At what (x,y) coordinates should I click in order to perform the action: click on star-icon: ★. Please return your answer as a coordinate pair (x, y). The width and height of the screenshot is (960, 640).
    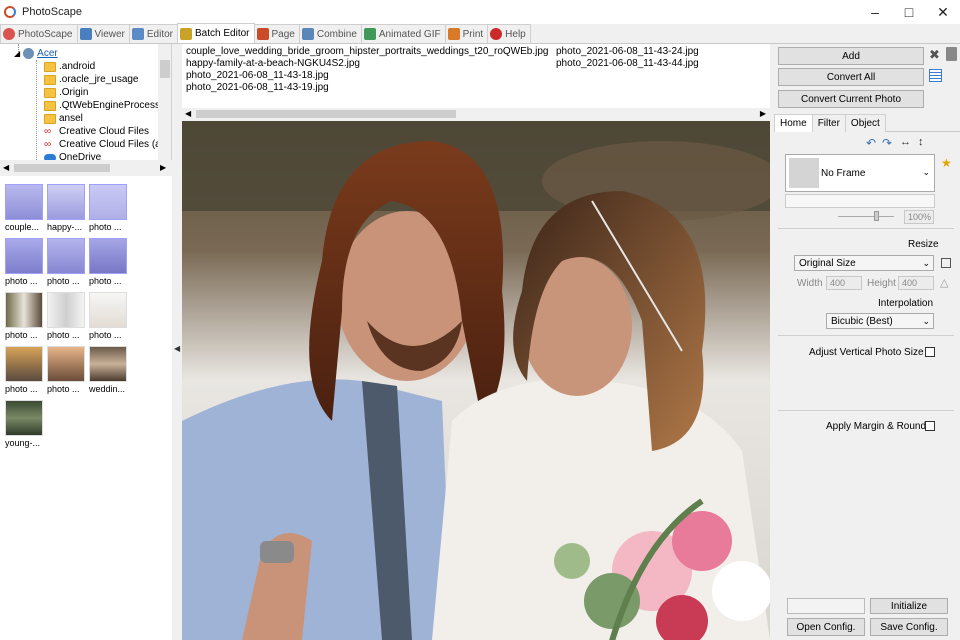
    Looking at the image, I should click on (946, 163).